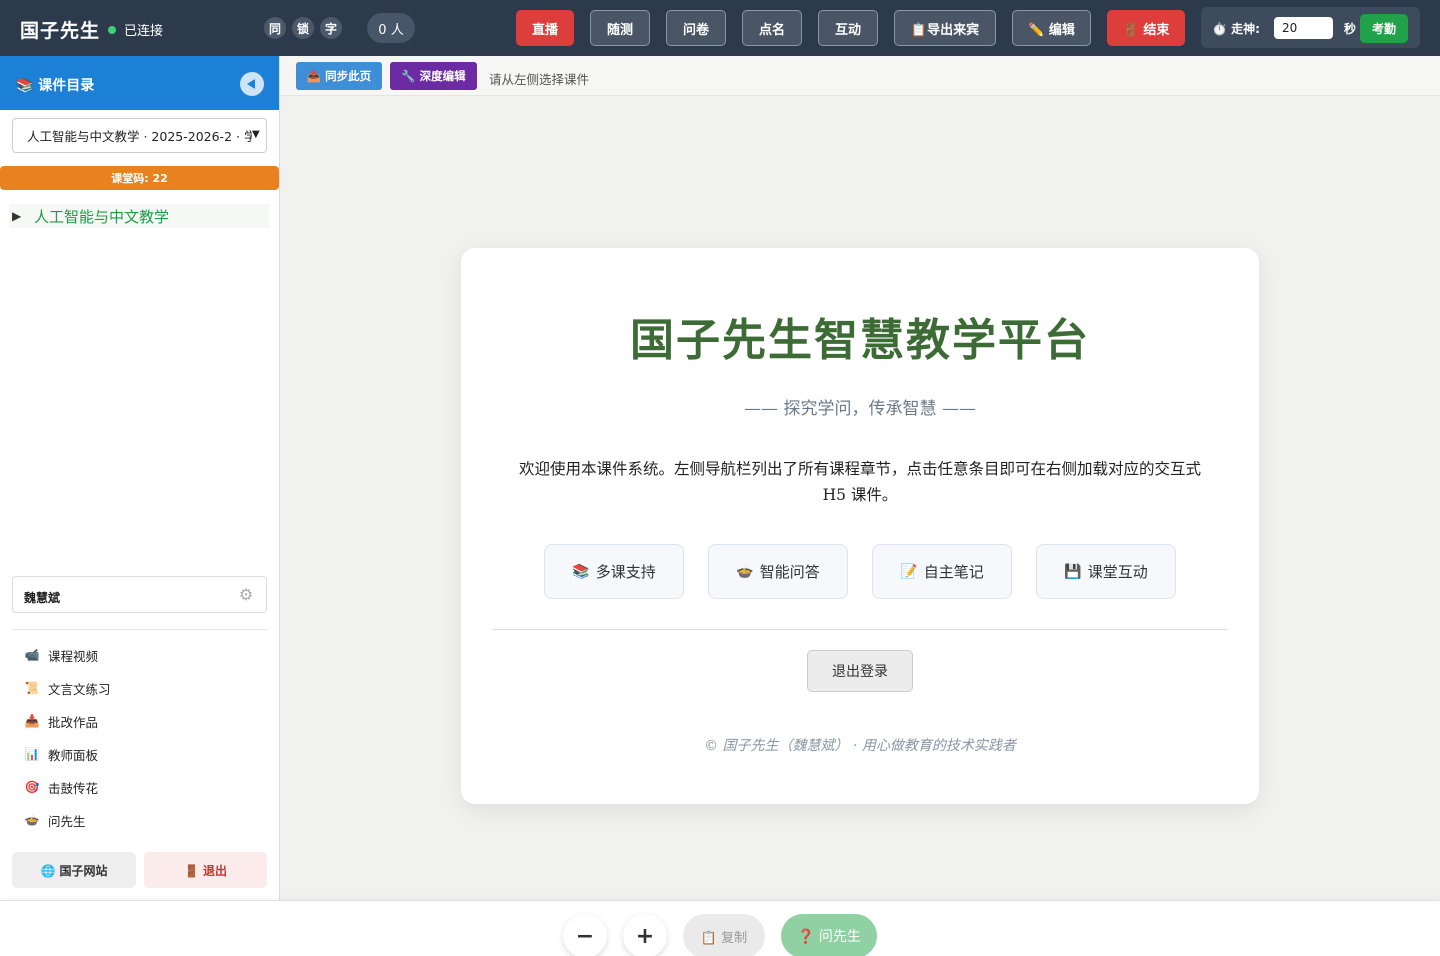 Image resolution: width=1440 pixels, height=956 pixels. Describe the element at coordinates (860, 746) in the screenshot. I see `footer-credit: © 国子先生（魏慧斌） · 用心做教育的技术实践者` at that location.